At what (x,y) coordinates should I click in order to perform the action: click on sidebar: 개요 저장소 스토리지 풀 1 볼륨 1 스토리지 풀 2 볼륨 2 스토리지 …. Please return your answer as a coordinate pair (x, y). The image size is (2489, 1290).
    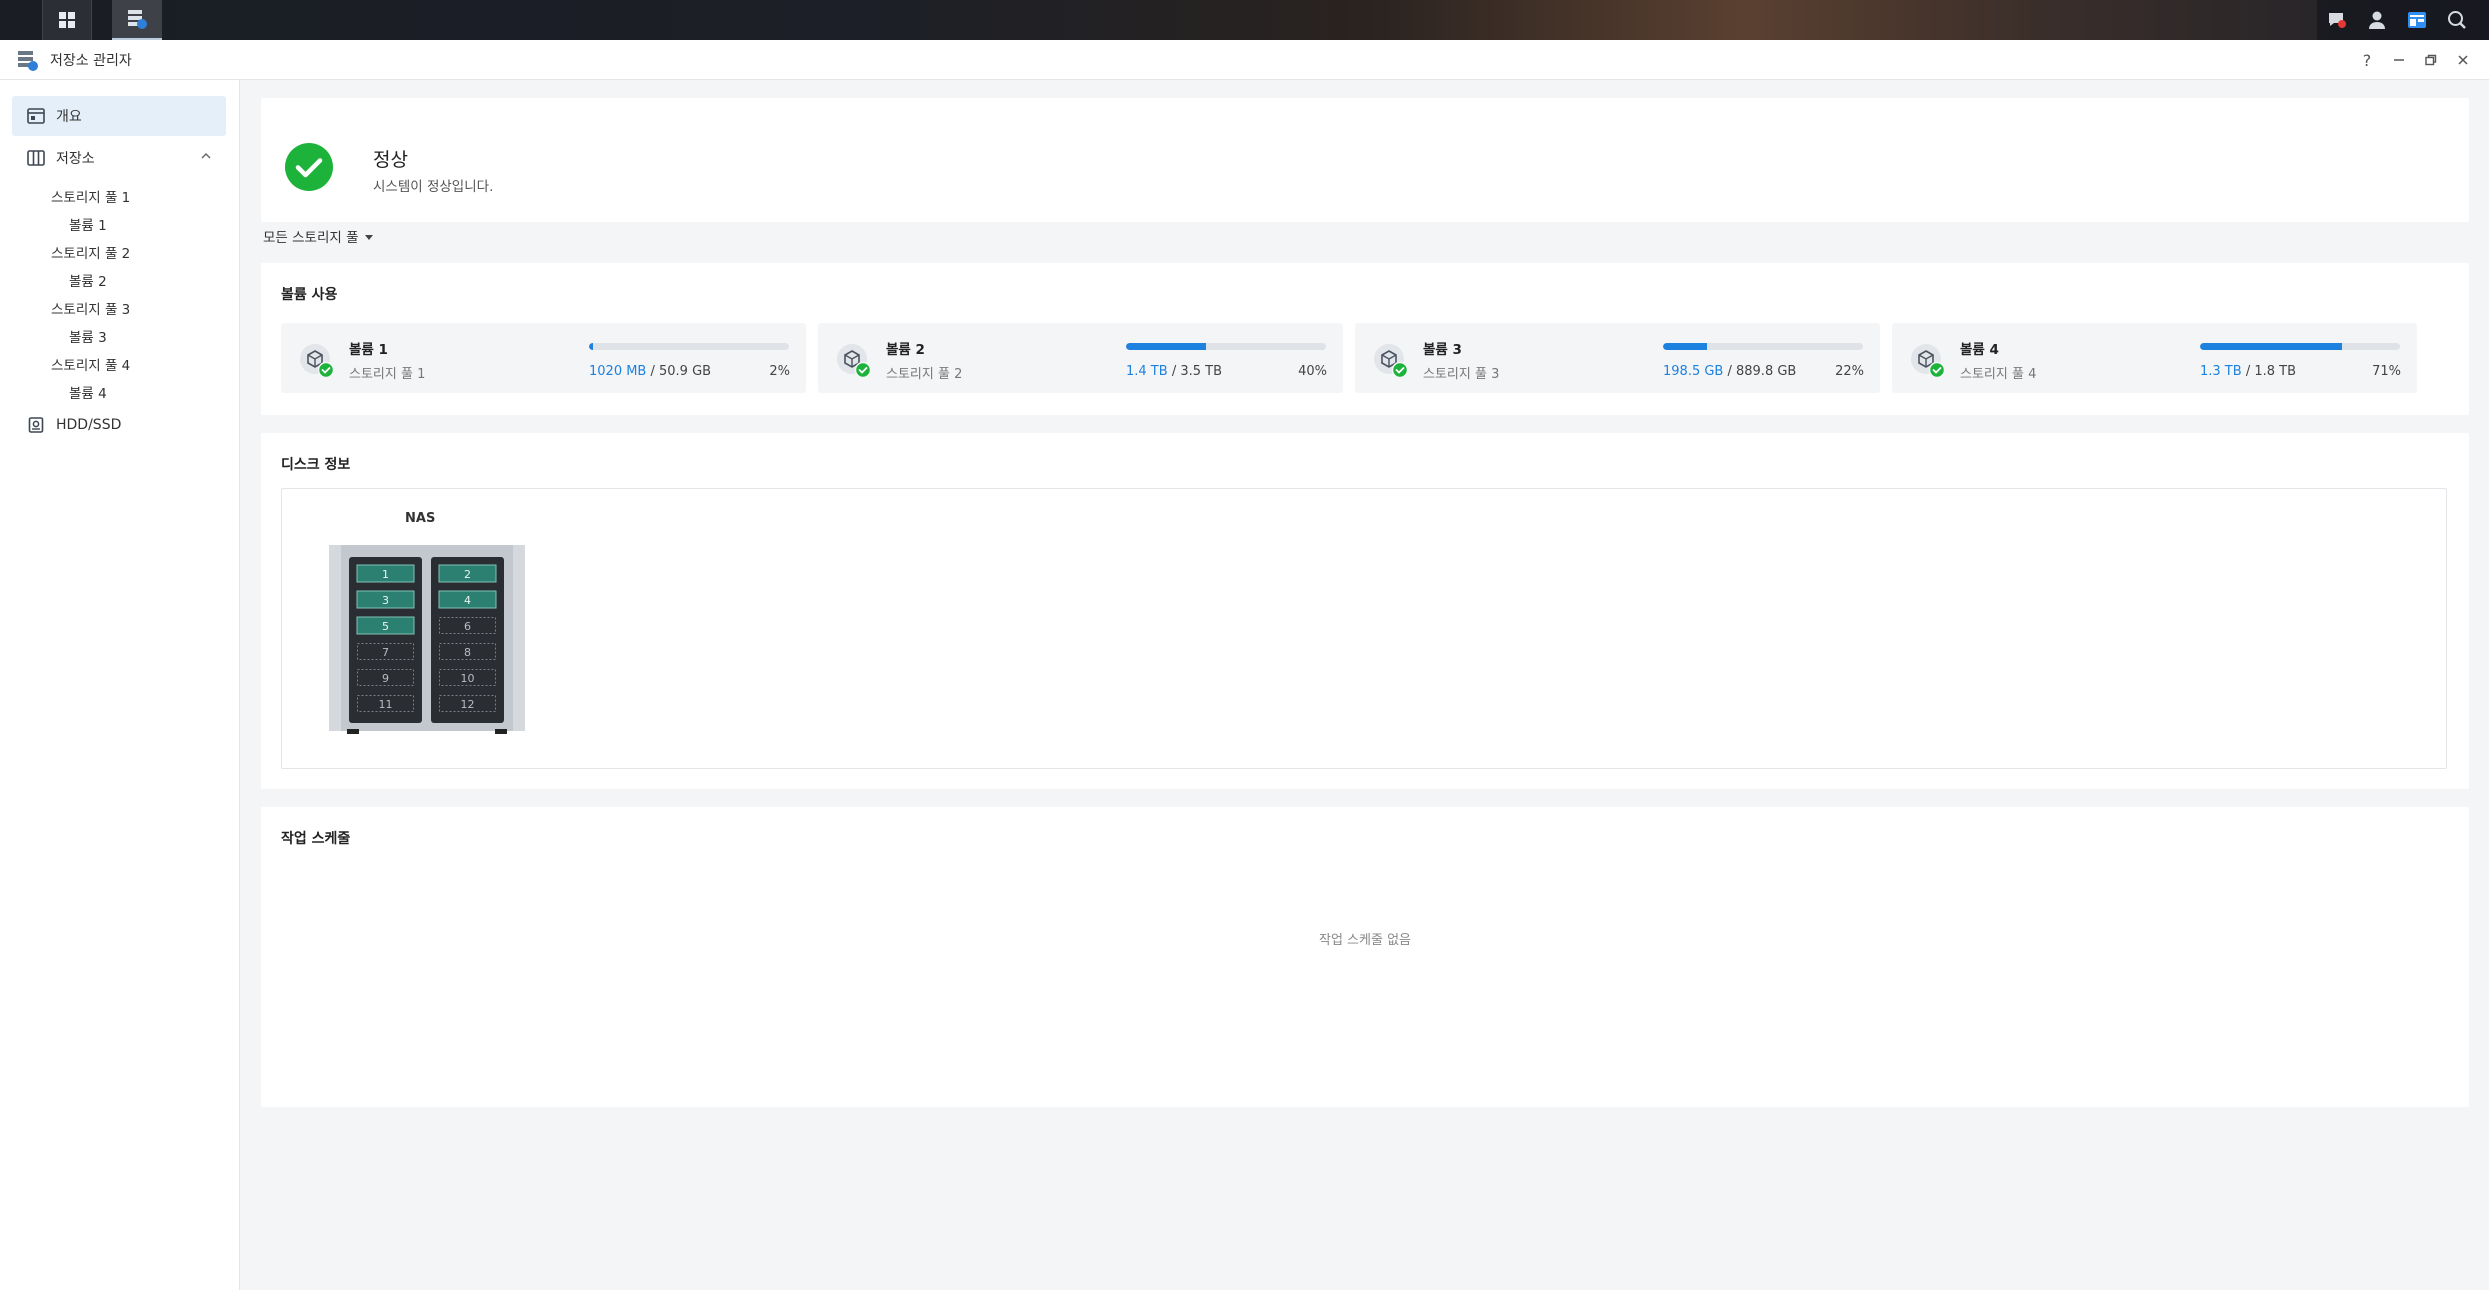
    Looking at the image, I should click on (120, 685).